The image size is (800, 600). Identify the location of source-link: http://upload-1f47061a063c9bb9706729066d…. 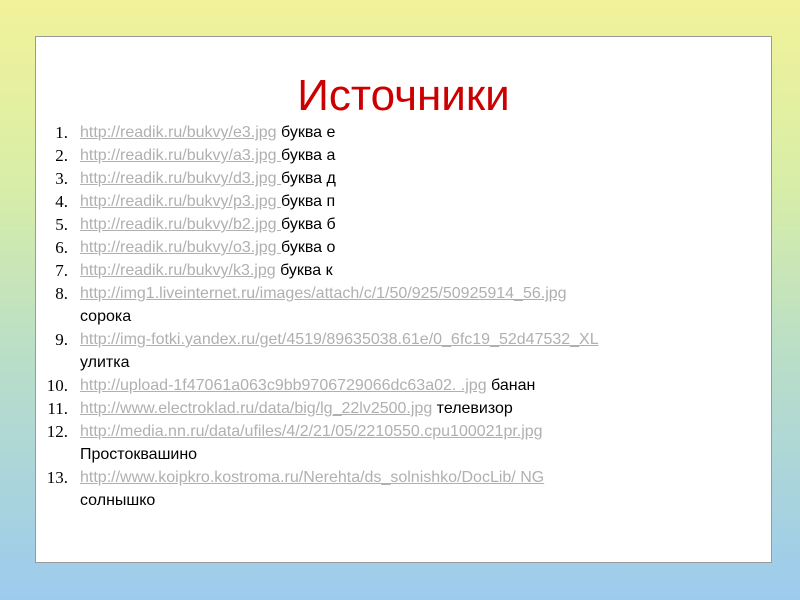
(283, 385).